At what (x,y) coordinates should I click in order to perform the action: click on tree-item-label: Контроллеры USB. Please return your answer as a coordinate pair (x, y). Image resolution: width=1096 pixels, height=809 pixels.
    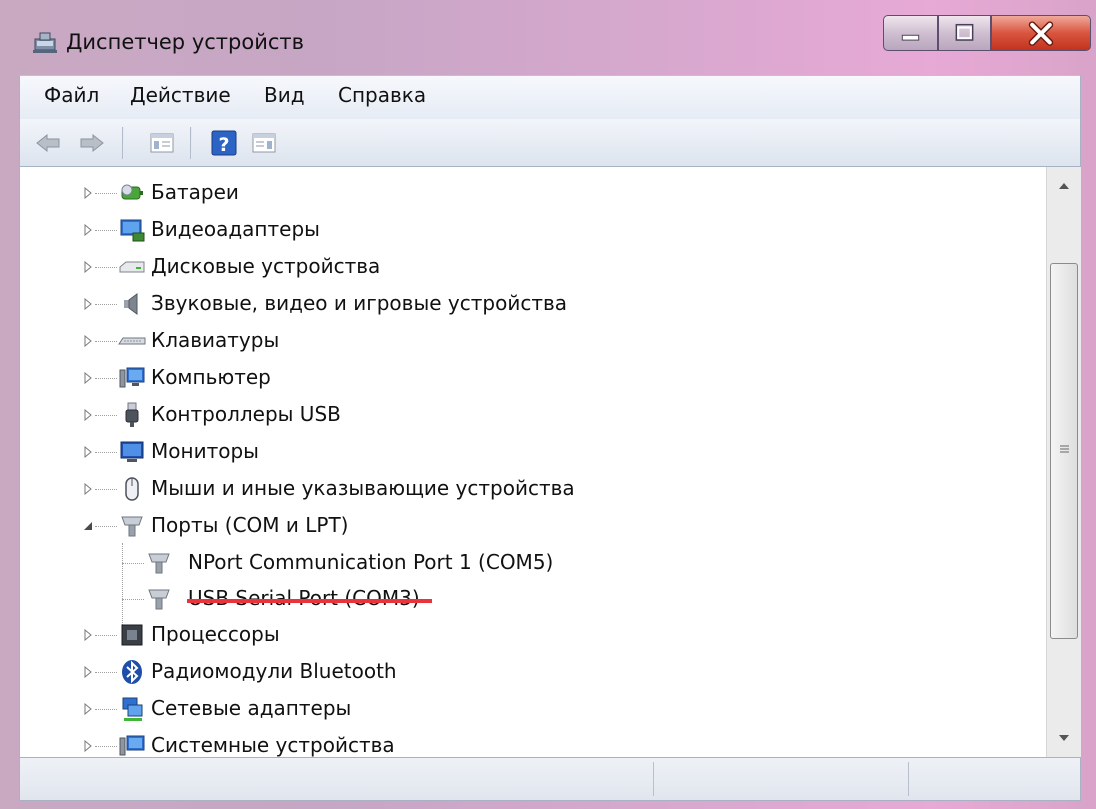
    Looking at the image, I should click on (246, 414).